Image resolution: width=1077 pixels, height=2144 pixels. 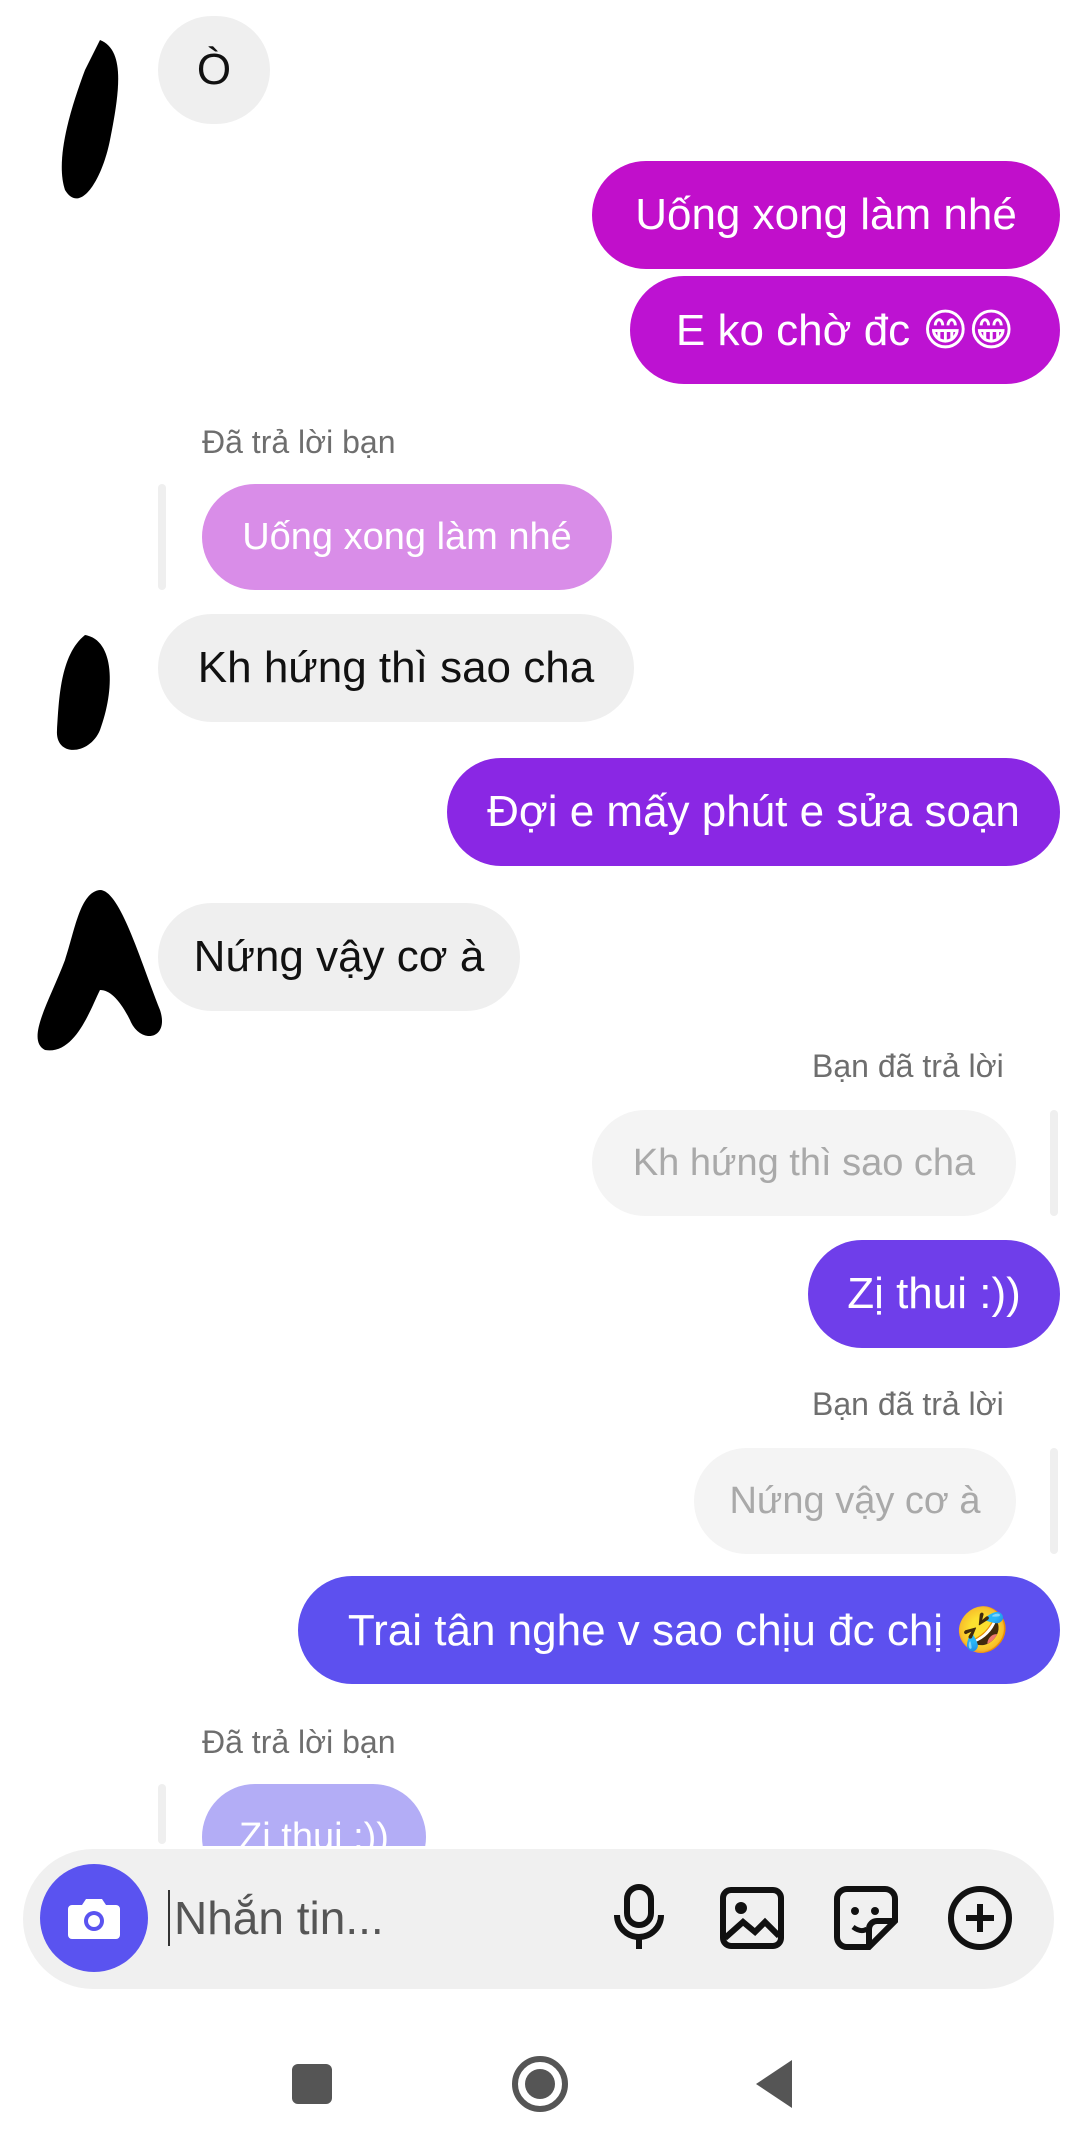 I want to click on quoted-text: Uống xong làm nhé, so click(x=407, y=536).